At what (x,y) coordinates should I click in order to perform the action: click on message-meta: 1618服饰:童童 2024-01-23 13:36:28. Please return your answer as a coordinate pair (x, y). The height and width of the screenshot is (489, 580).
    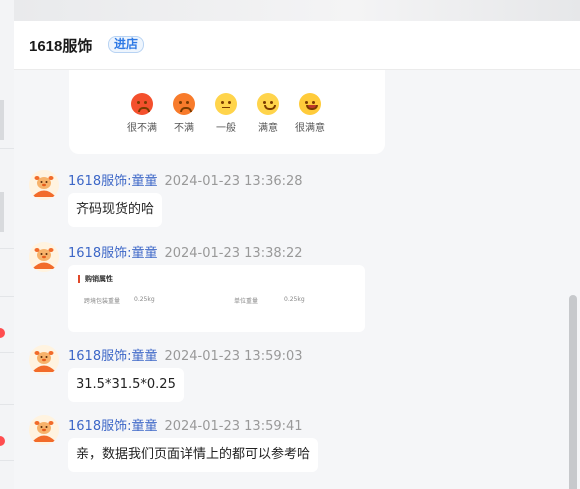
    Looking at the image, I should click on (185, 179).